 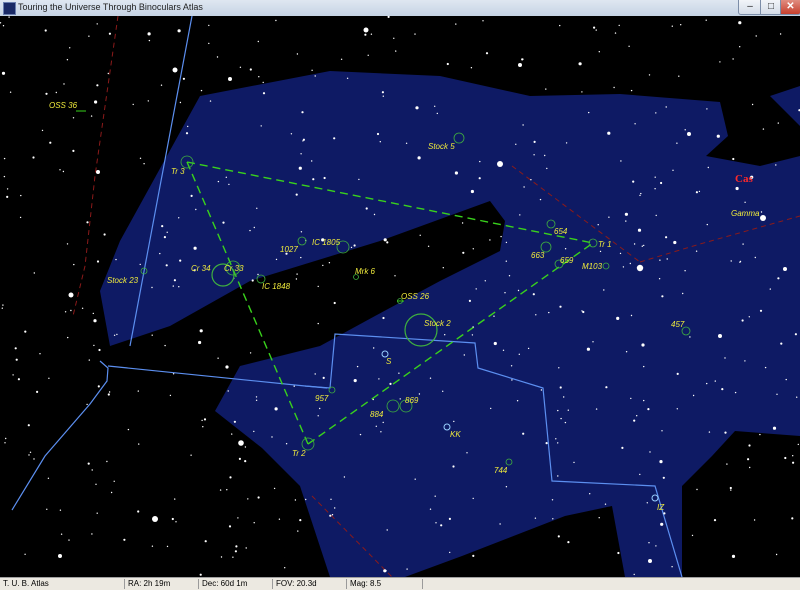 What do you see at coordinates (225, 583) in the screenshot?
I see `status-dec: Dec: 60d 1m` at bounding box center [225, 583].